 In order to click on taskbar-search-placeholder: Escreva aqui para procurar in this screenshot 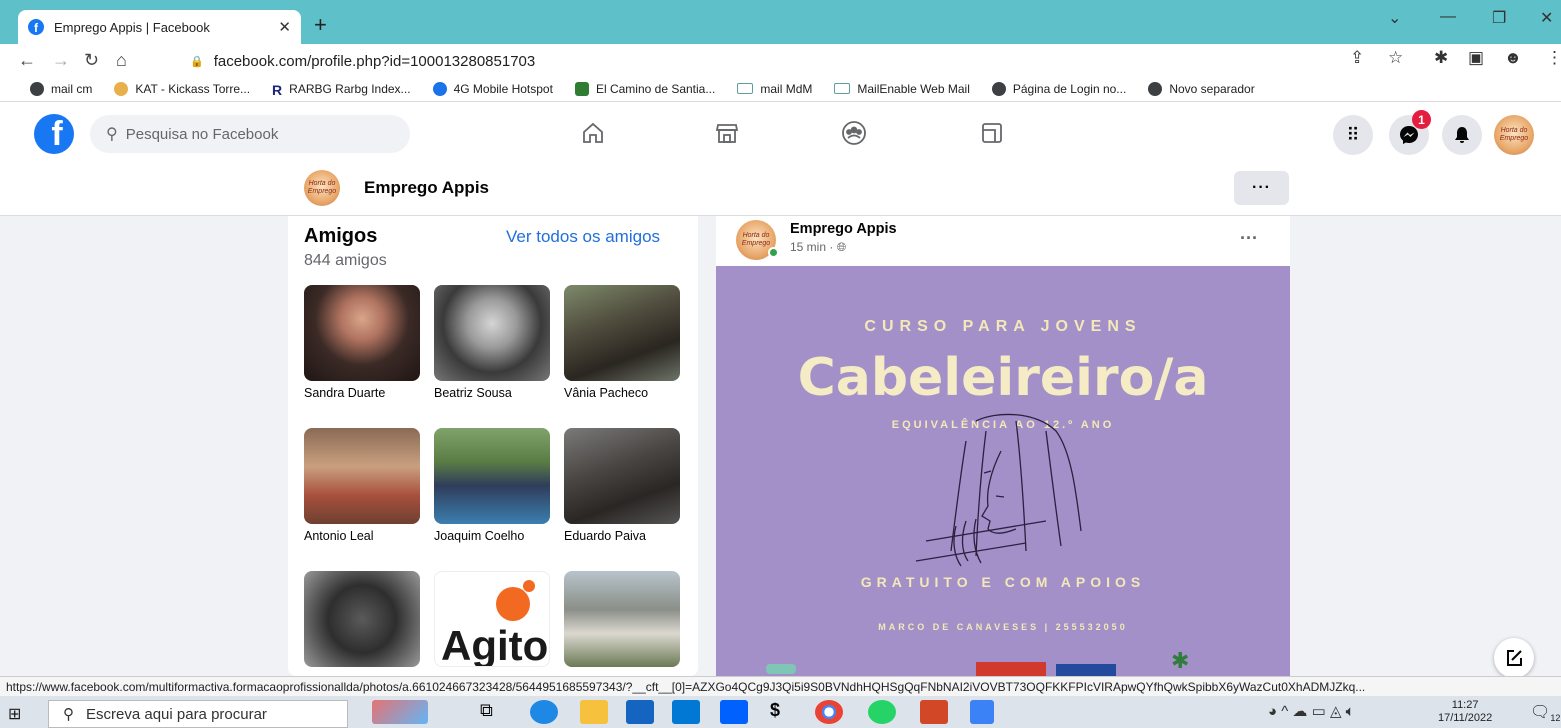, I will do `click(176, 714)`.